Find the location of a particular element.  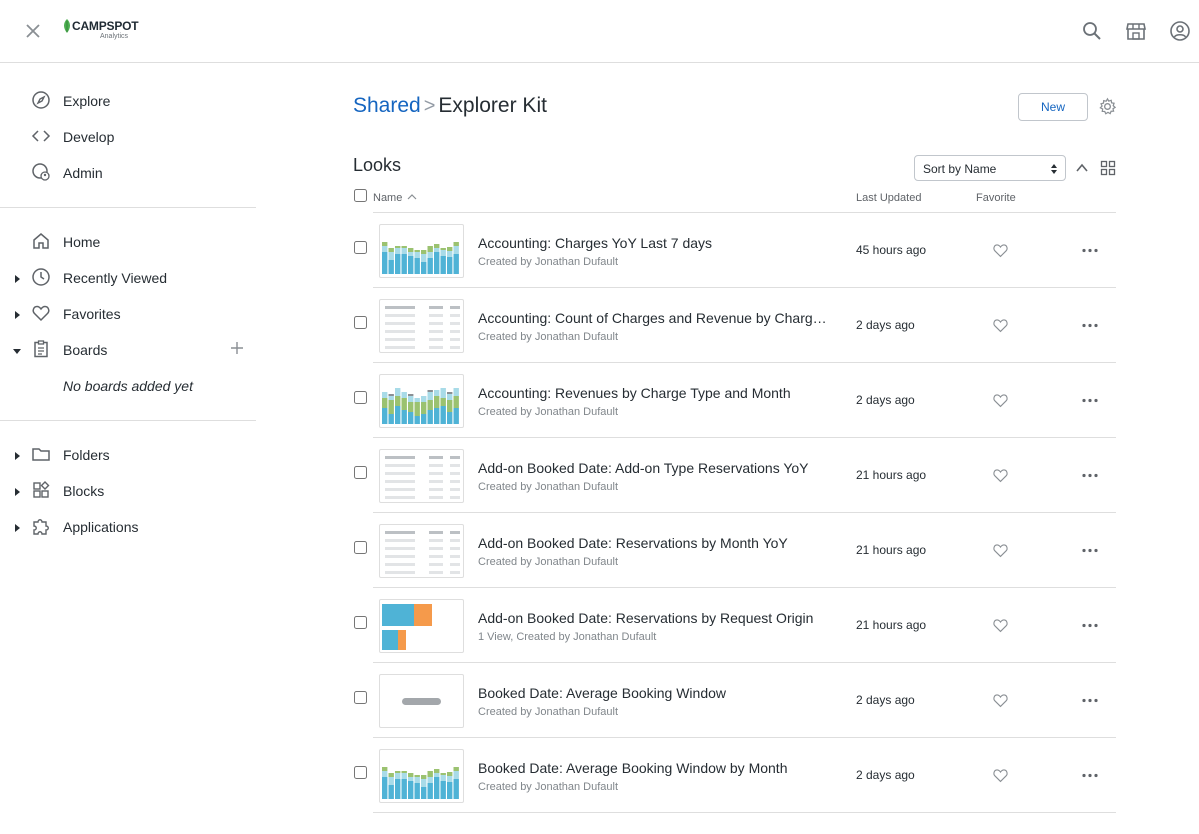

sidebar-item-develop: Develop is located at coordinates (128, 137).